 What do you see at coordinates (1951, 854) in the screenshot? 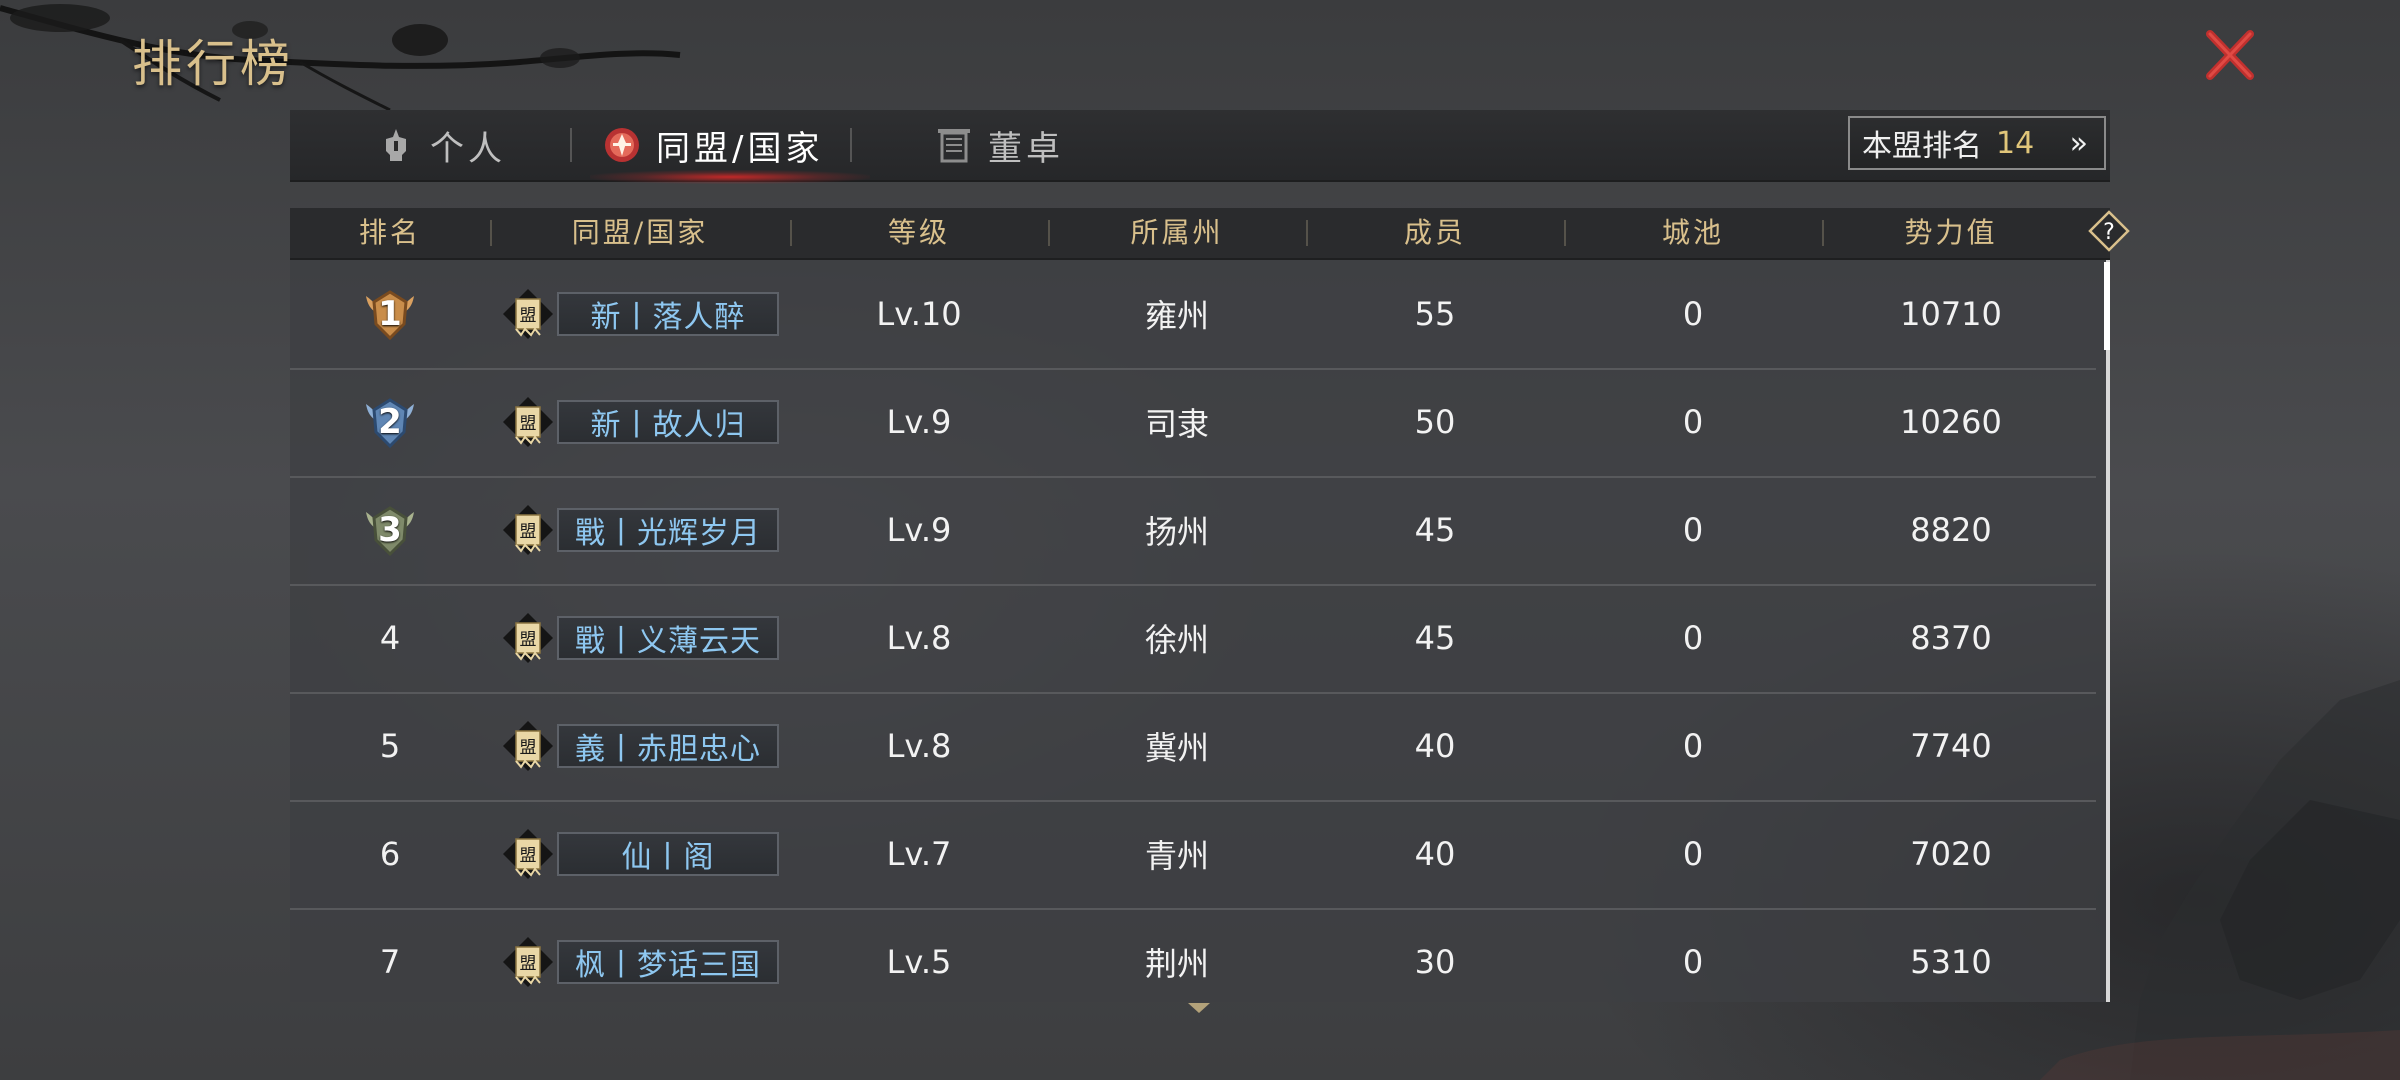
I see `power-cell: 7020` at bounding box center [1951, 854].